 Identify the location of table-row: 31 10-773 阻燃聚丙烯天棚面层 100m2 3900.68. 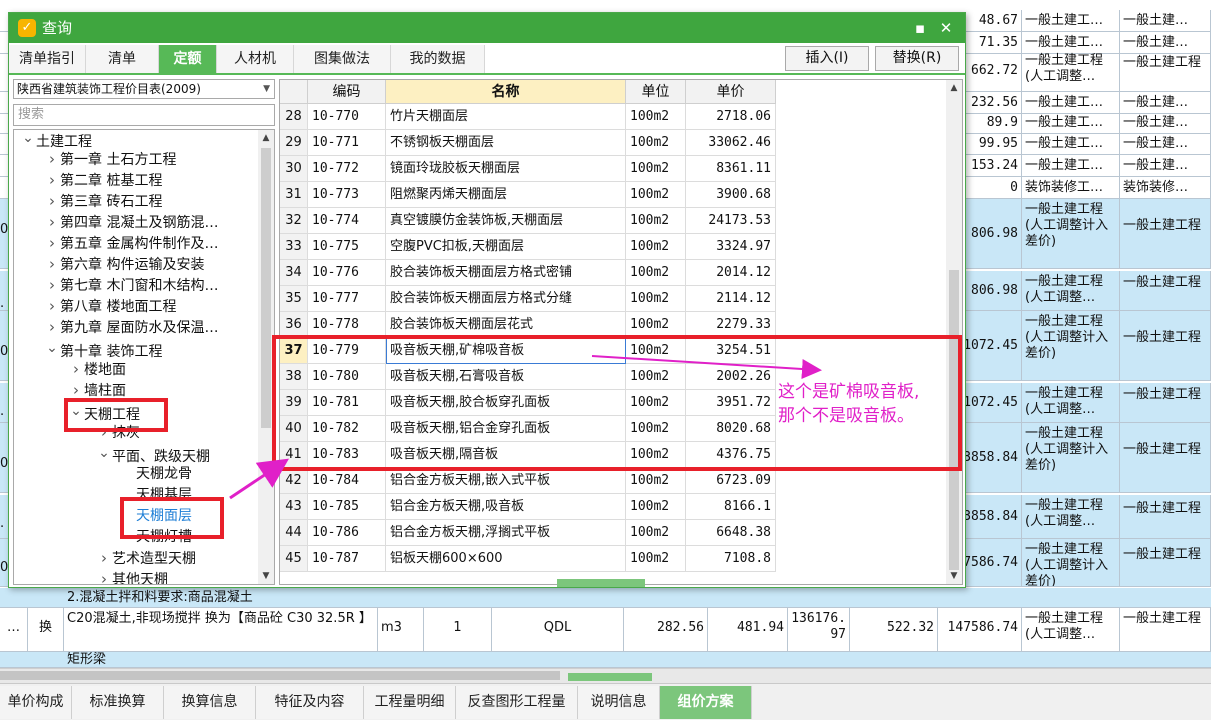
(613, 195).